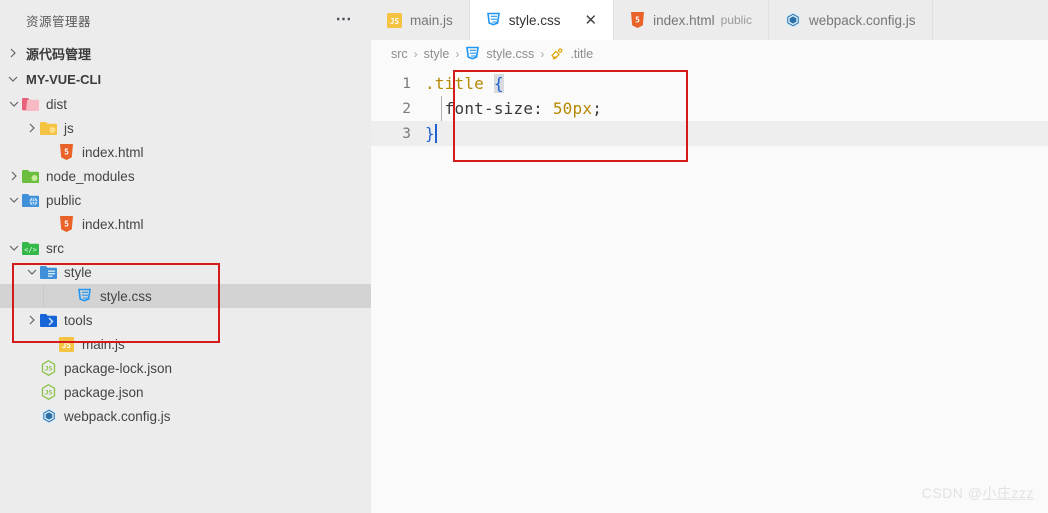 This screenshot has width=1048, height=513. What do you see at coordinates (420, 20) in the screenshot?
I see `tab-main-js: JS main.js` at bounding box center [420, 20].